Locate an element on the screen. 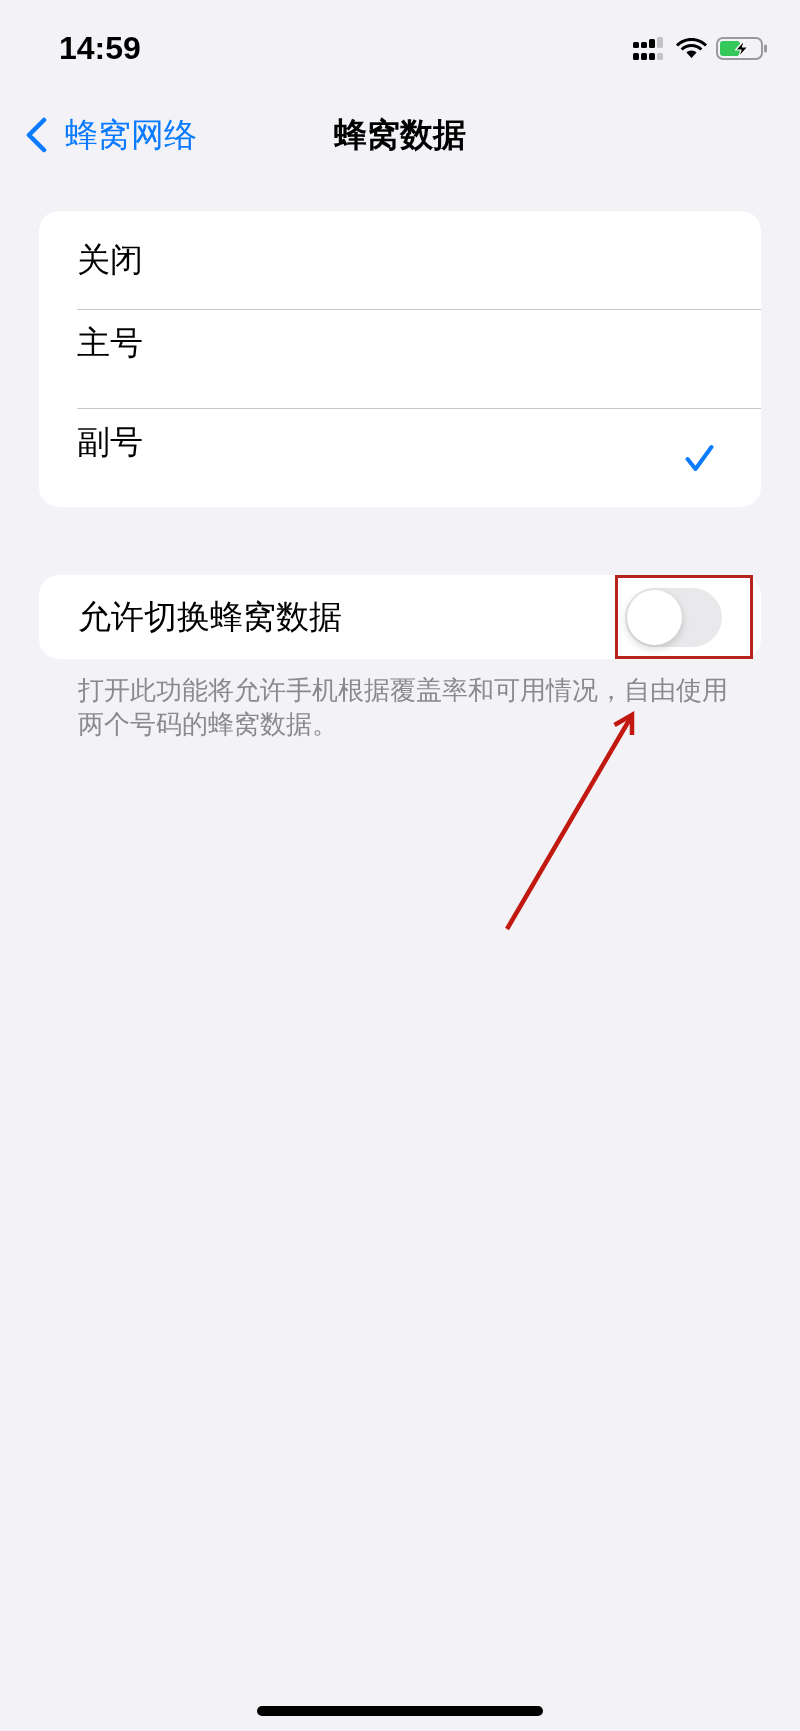  option-row: 副号 is located at coordinates (419, 457).